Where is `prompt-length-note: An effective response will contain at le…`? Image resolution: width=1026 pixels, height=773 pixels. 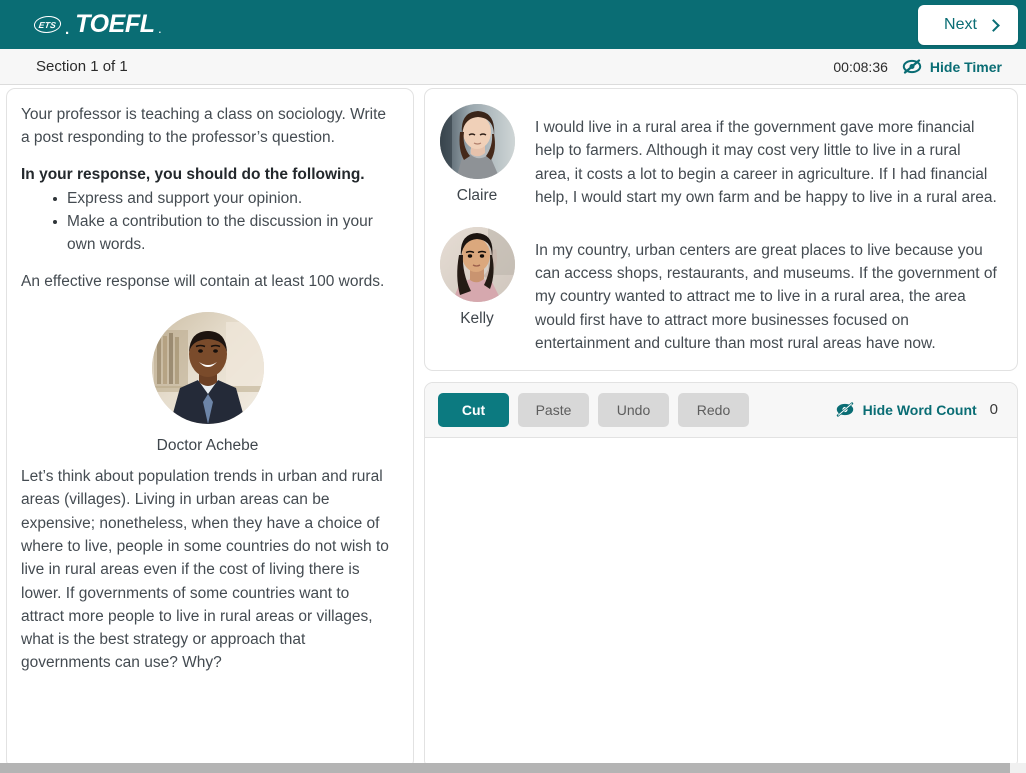 prompt-length-note: An effective response will contain at le… is located at coordinates (203, 281).